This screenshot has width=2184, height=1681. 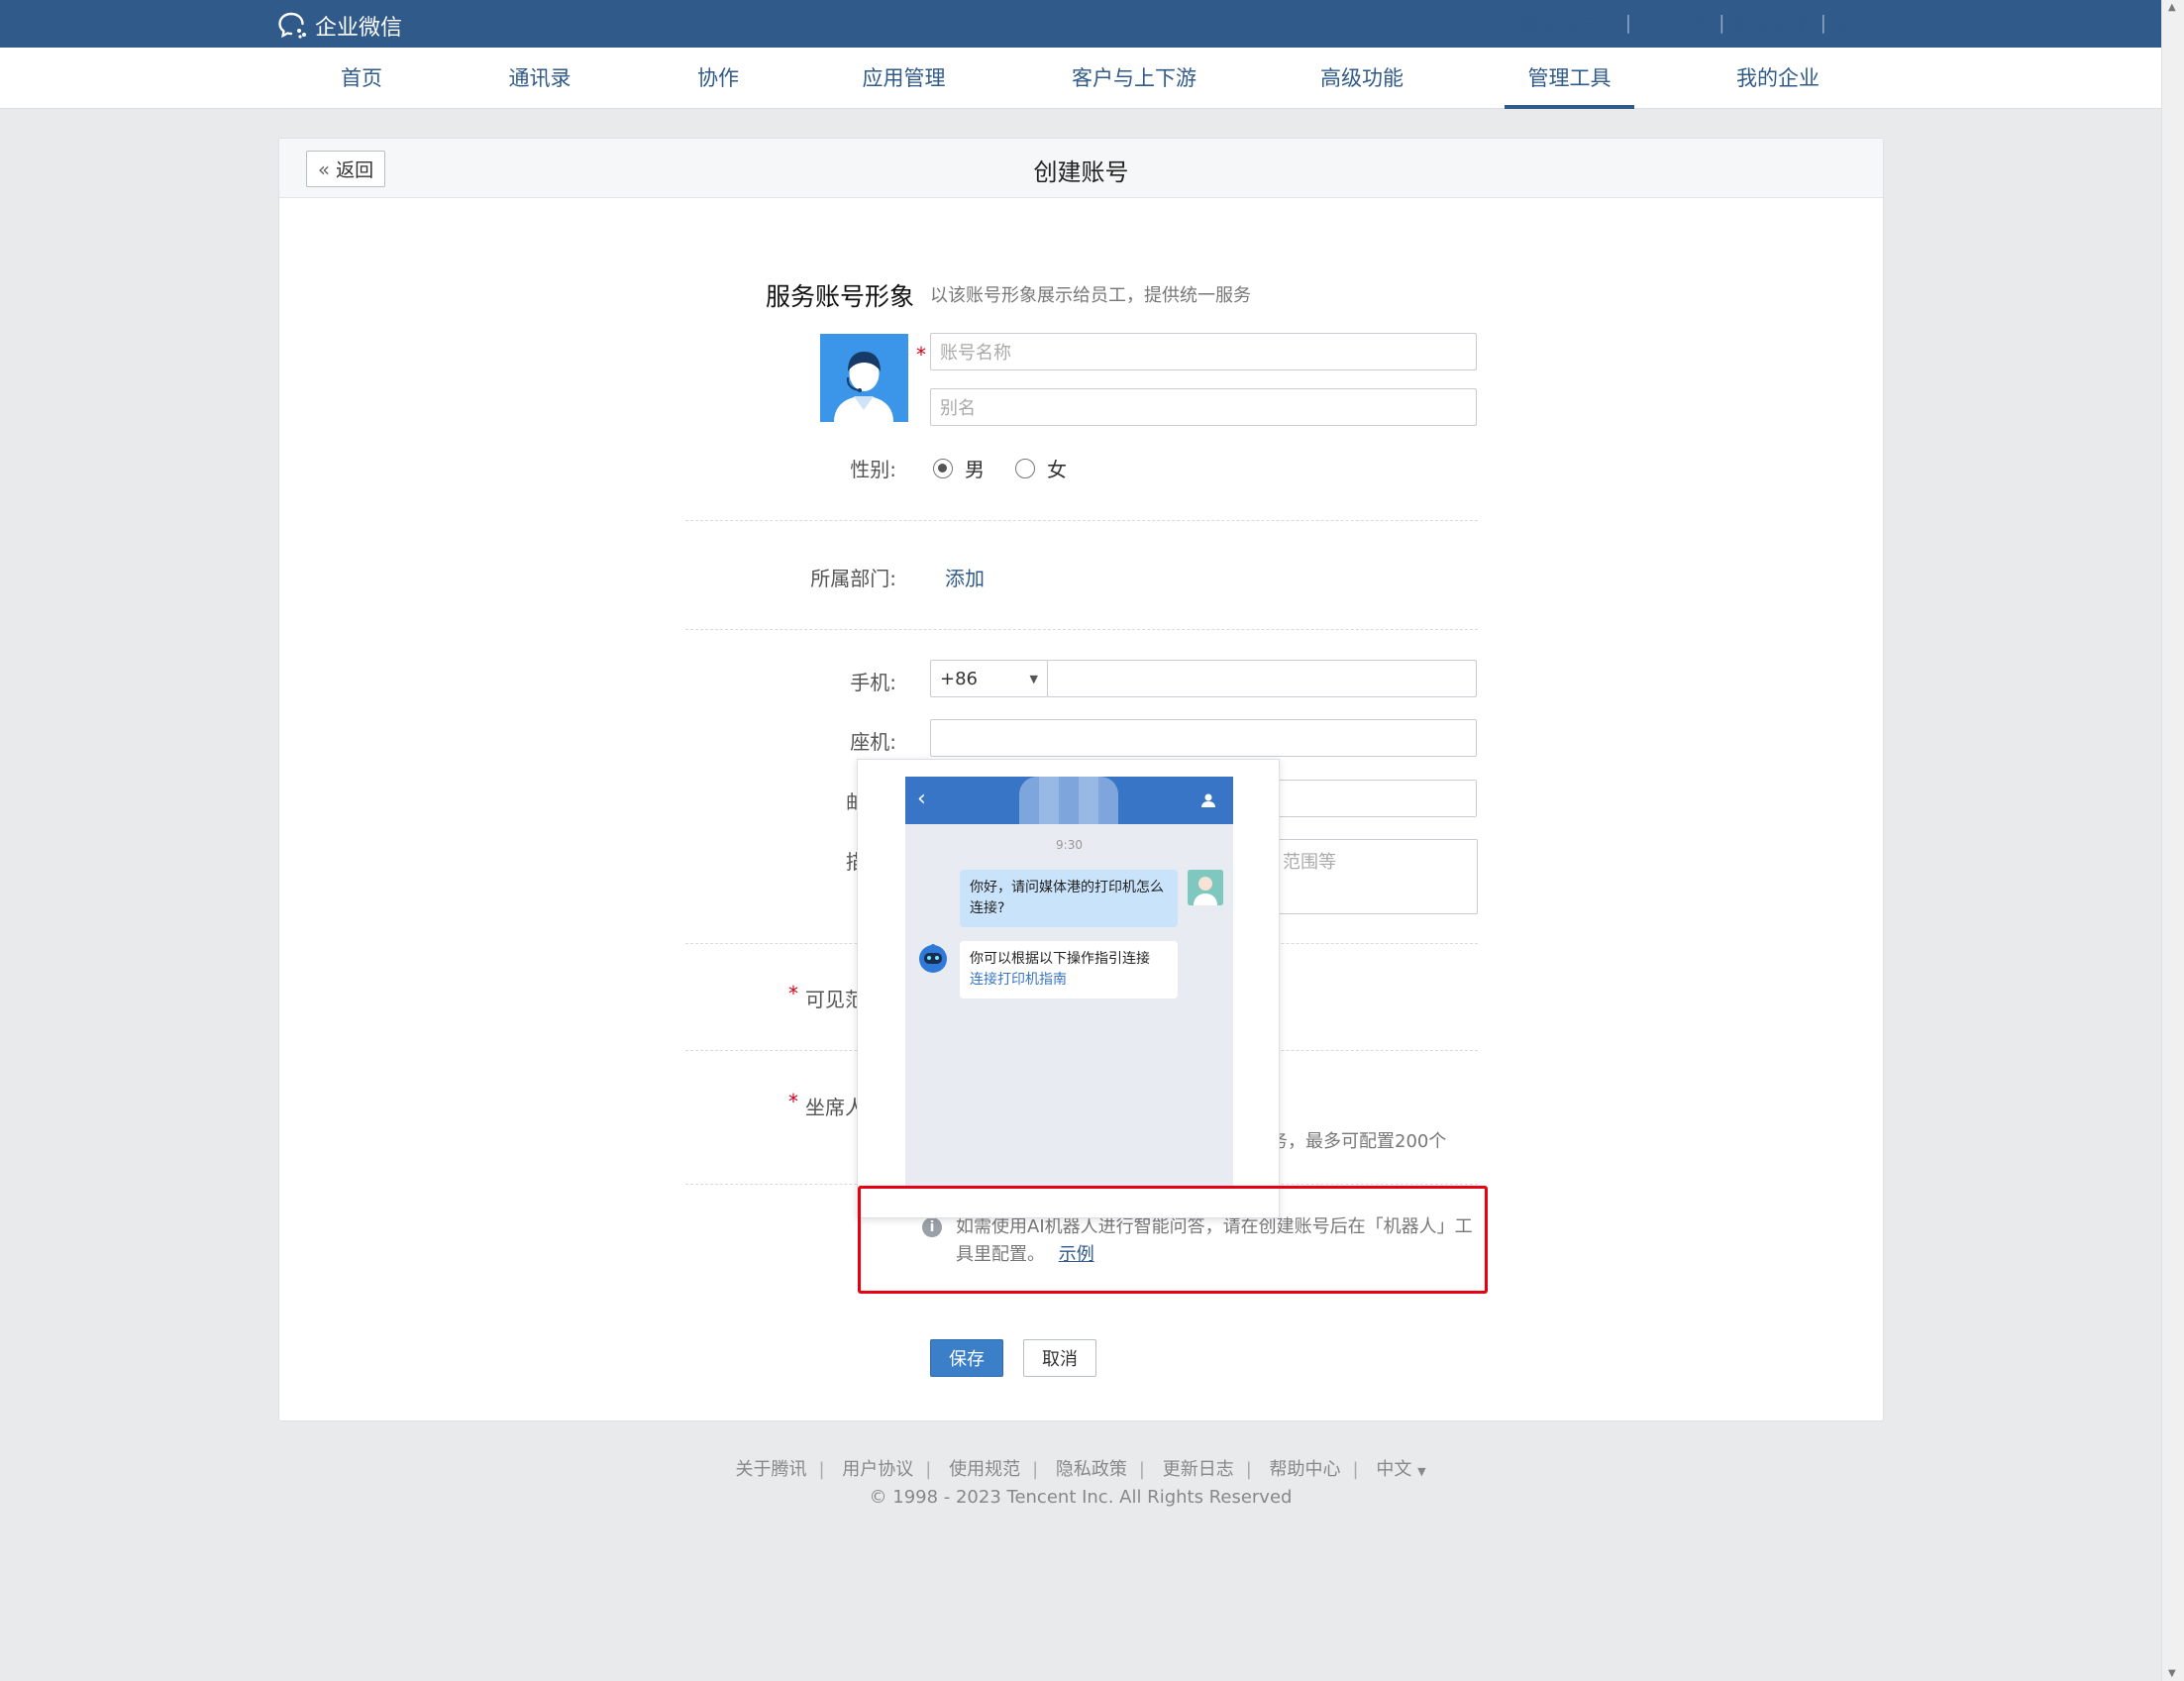 What do you see at coordinates (863, 387) in the screenshot?
I see `customer-service-avatar-icon` at bounding box center [863, 387].